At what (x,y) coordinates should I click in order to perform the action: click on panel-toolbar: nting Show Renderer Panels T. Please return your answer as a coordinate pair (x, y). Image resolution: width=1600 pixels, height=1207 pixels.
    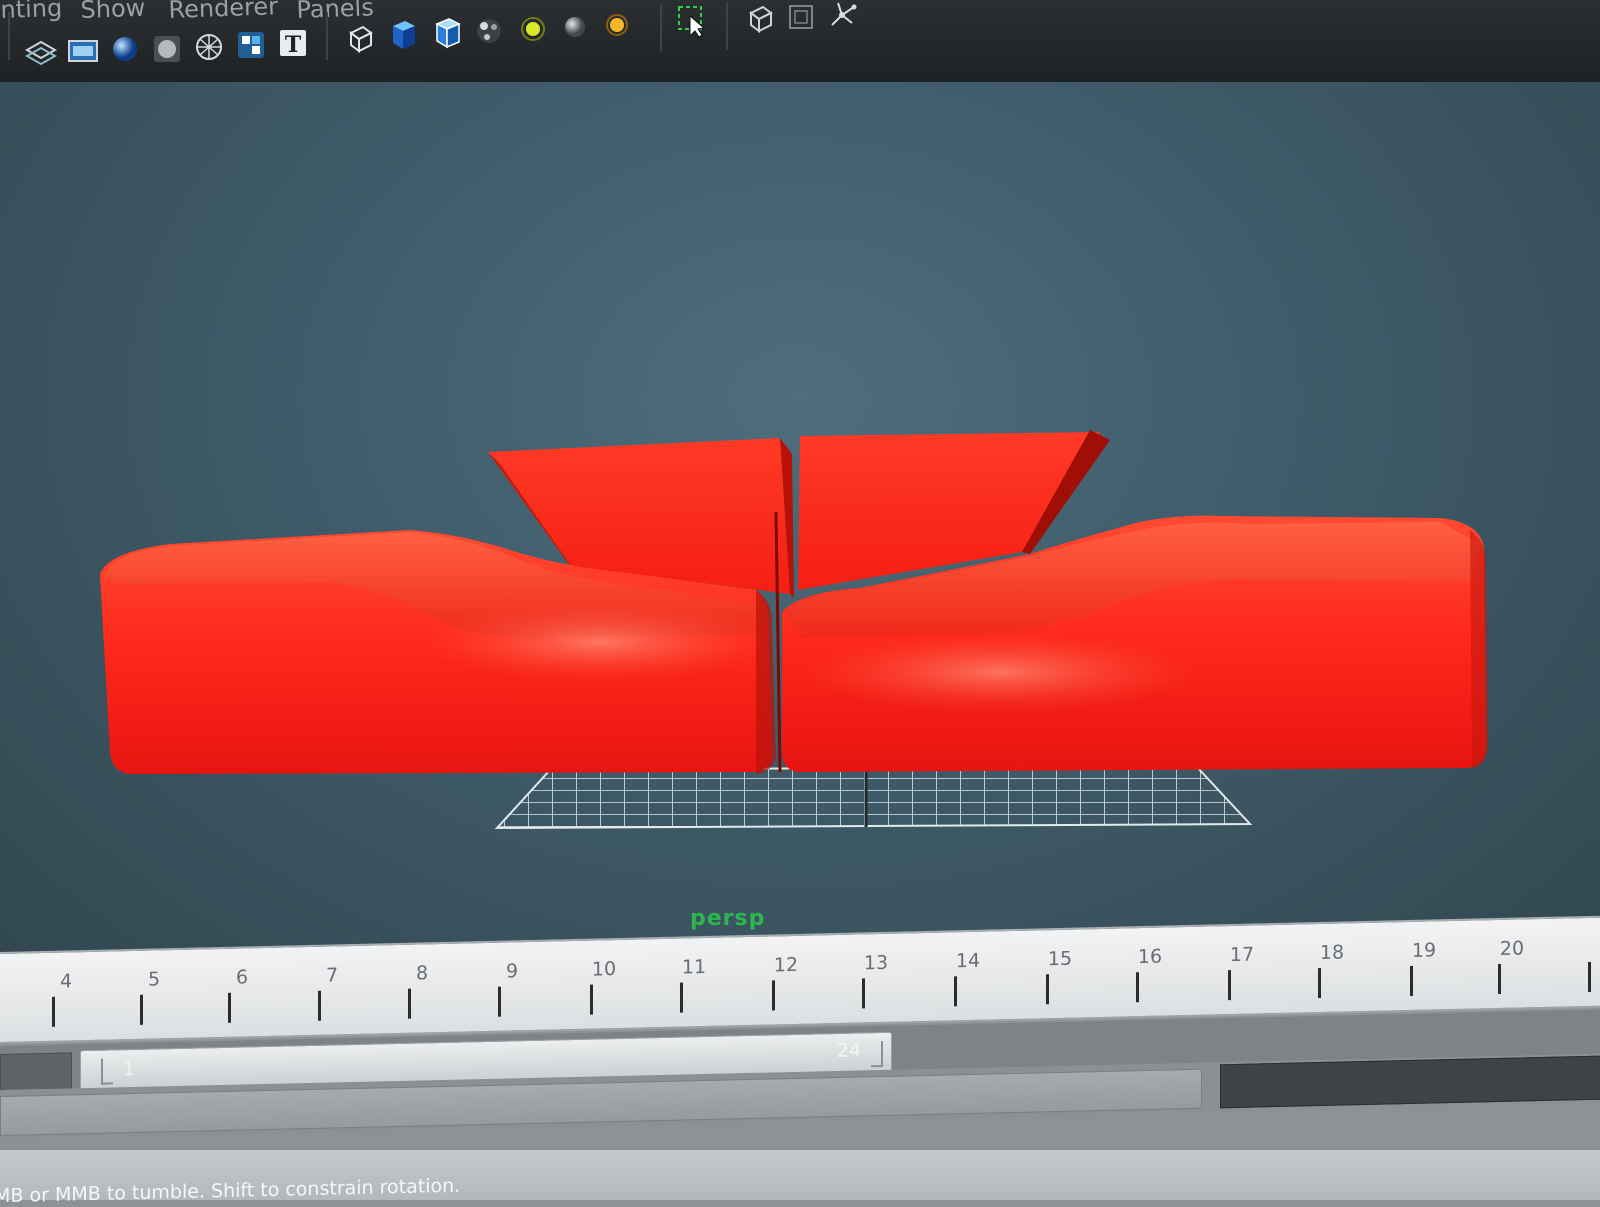
    Looking at the image, I should click on (800, 42).